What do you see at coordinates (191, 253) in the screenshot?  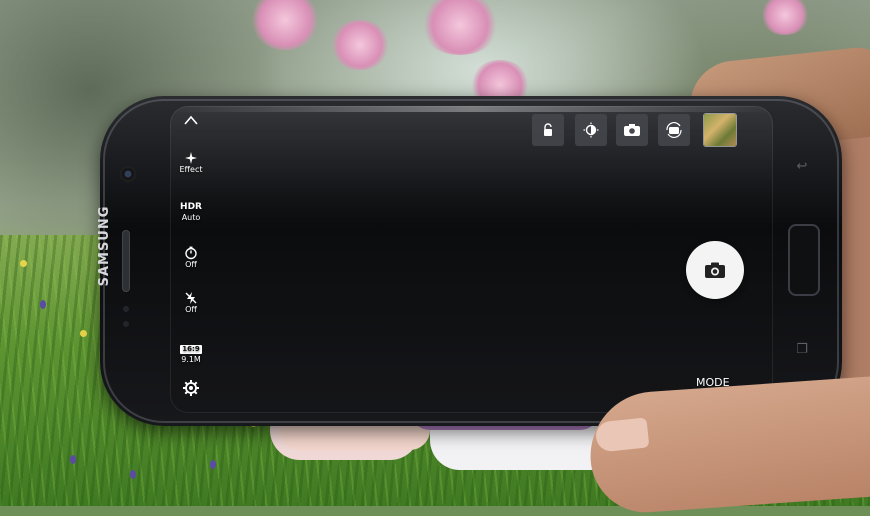 I see `timer-icon` at bounding box center [191, 253].